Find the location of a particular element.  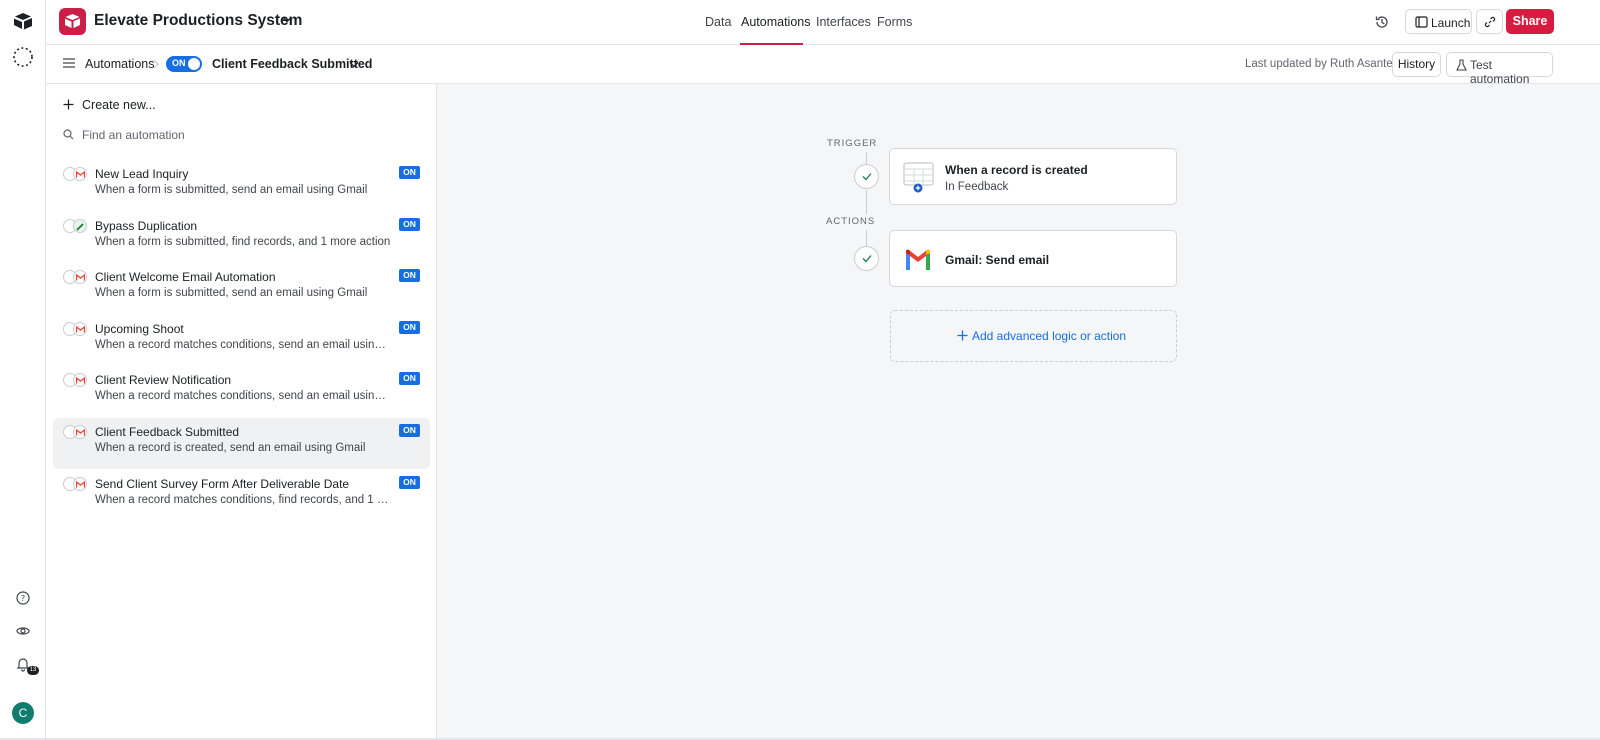

test-automation-button: Test automation is located at coordinates (1499, 69).